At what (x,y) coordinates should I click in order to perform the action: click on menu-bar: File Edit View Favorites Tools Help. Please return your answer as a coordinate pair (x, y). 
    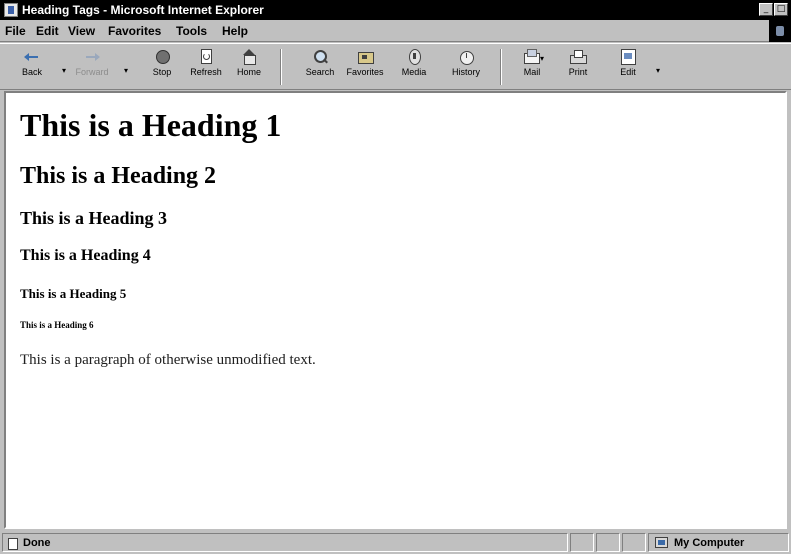
    Looking at the image, I should click on (395, 31).